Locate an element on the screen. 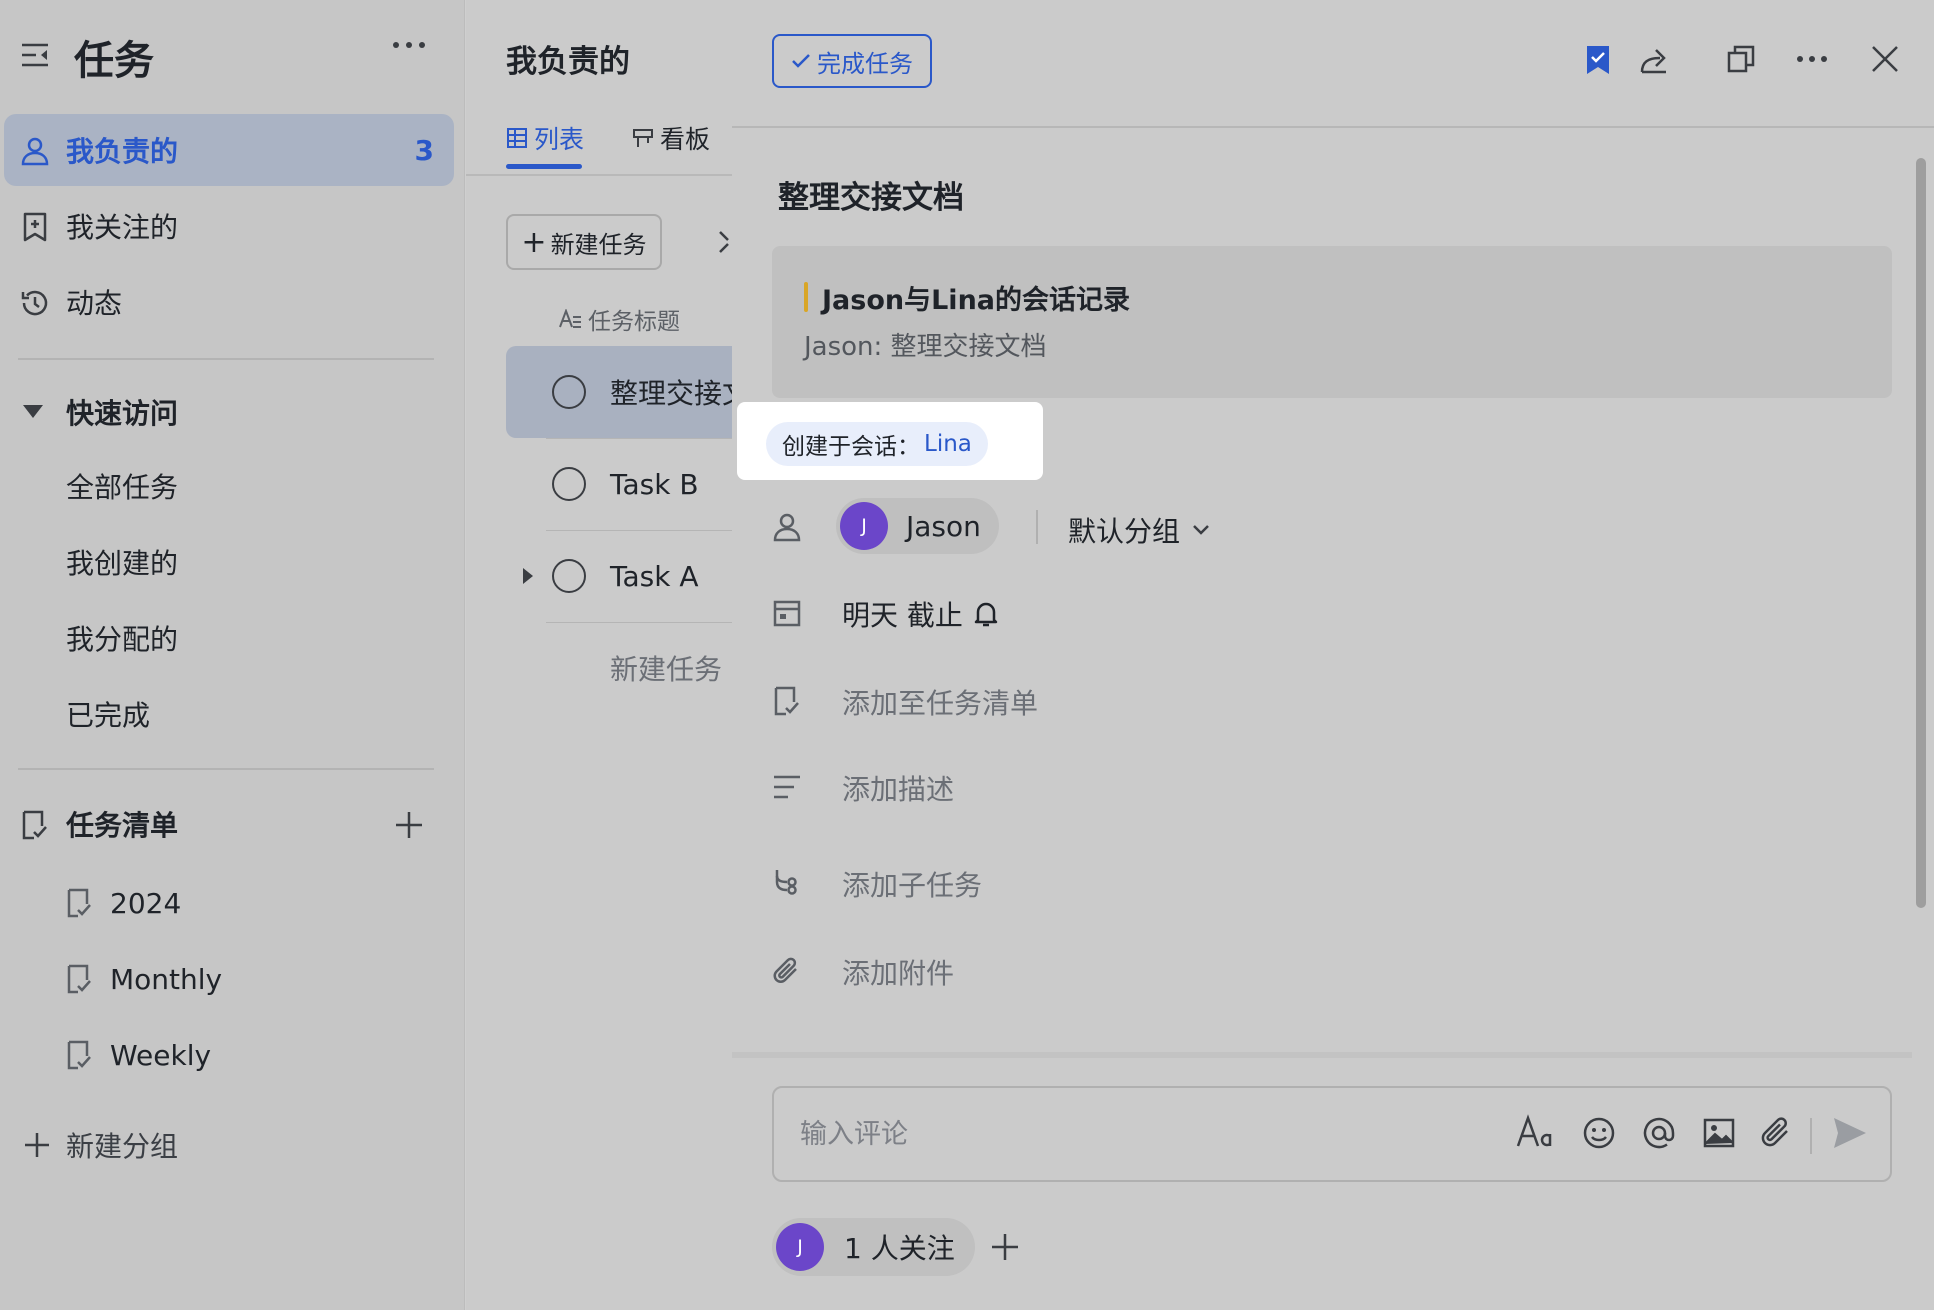 Image resolution: width=1934 pixels, height=1310 pixels. image-icon is located at coordinates (1719, 1133).